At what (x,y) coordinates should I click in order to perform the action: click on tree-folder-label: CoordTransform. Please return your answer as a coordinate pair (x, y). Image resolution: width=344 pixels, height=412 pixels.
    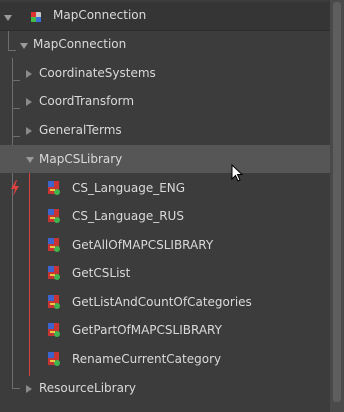
    Looking at the image, I should click on (87, 101).